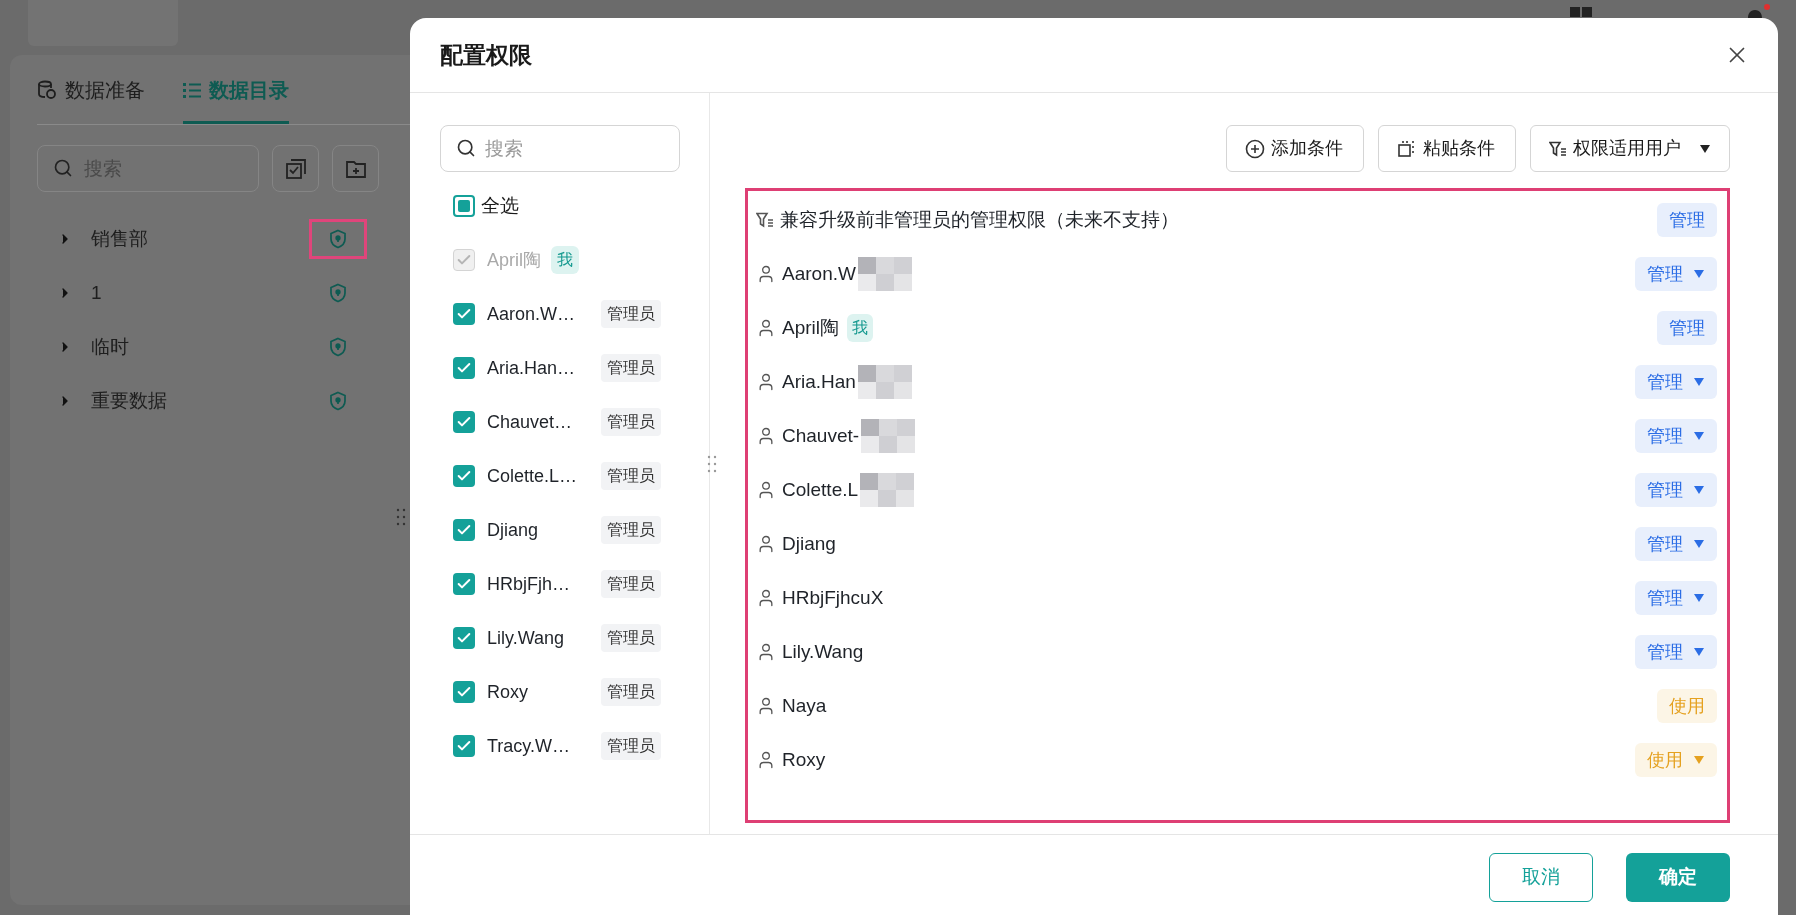  I want to click on database-icon, so click(47, 90).